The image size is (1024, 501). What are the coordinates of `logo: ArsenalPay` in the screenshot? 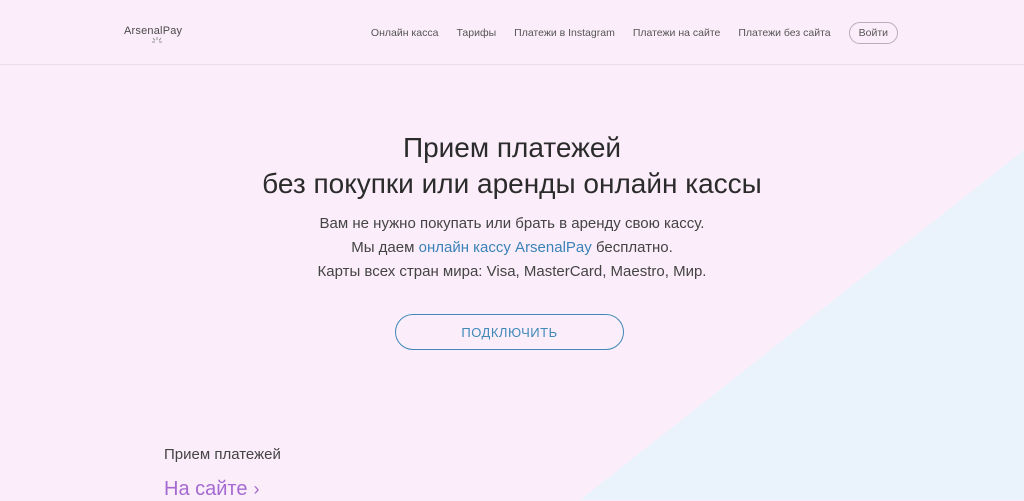 It's located at (153, 31).